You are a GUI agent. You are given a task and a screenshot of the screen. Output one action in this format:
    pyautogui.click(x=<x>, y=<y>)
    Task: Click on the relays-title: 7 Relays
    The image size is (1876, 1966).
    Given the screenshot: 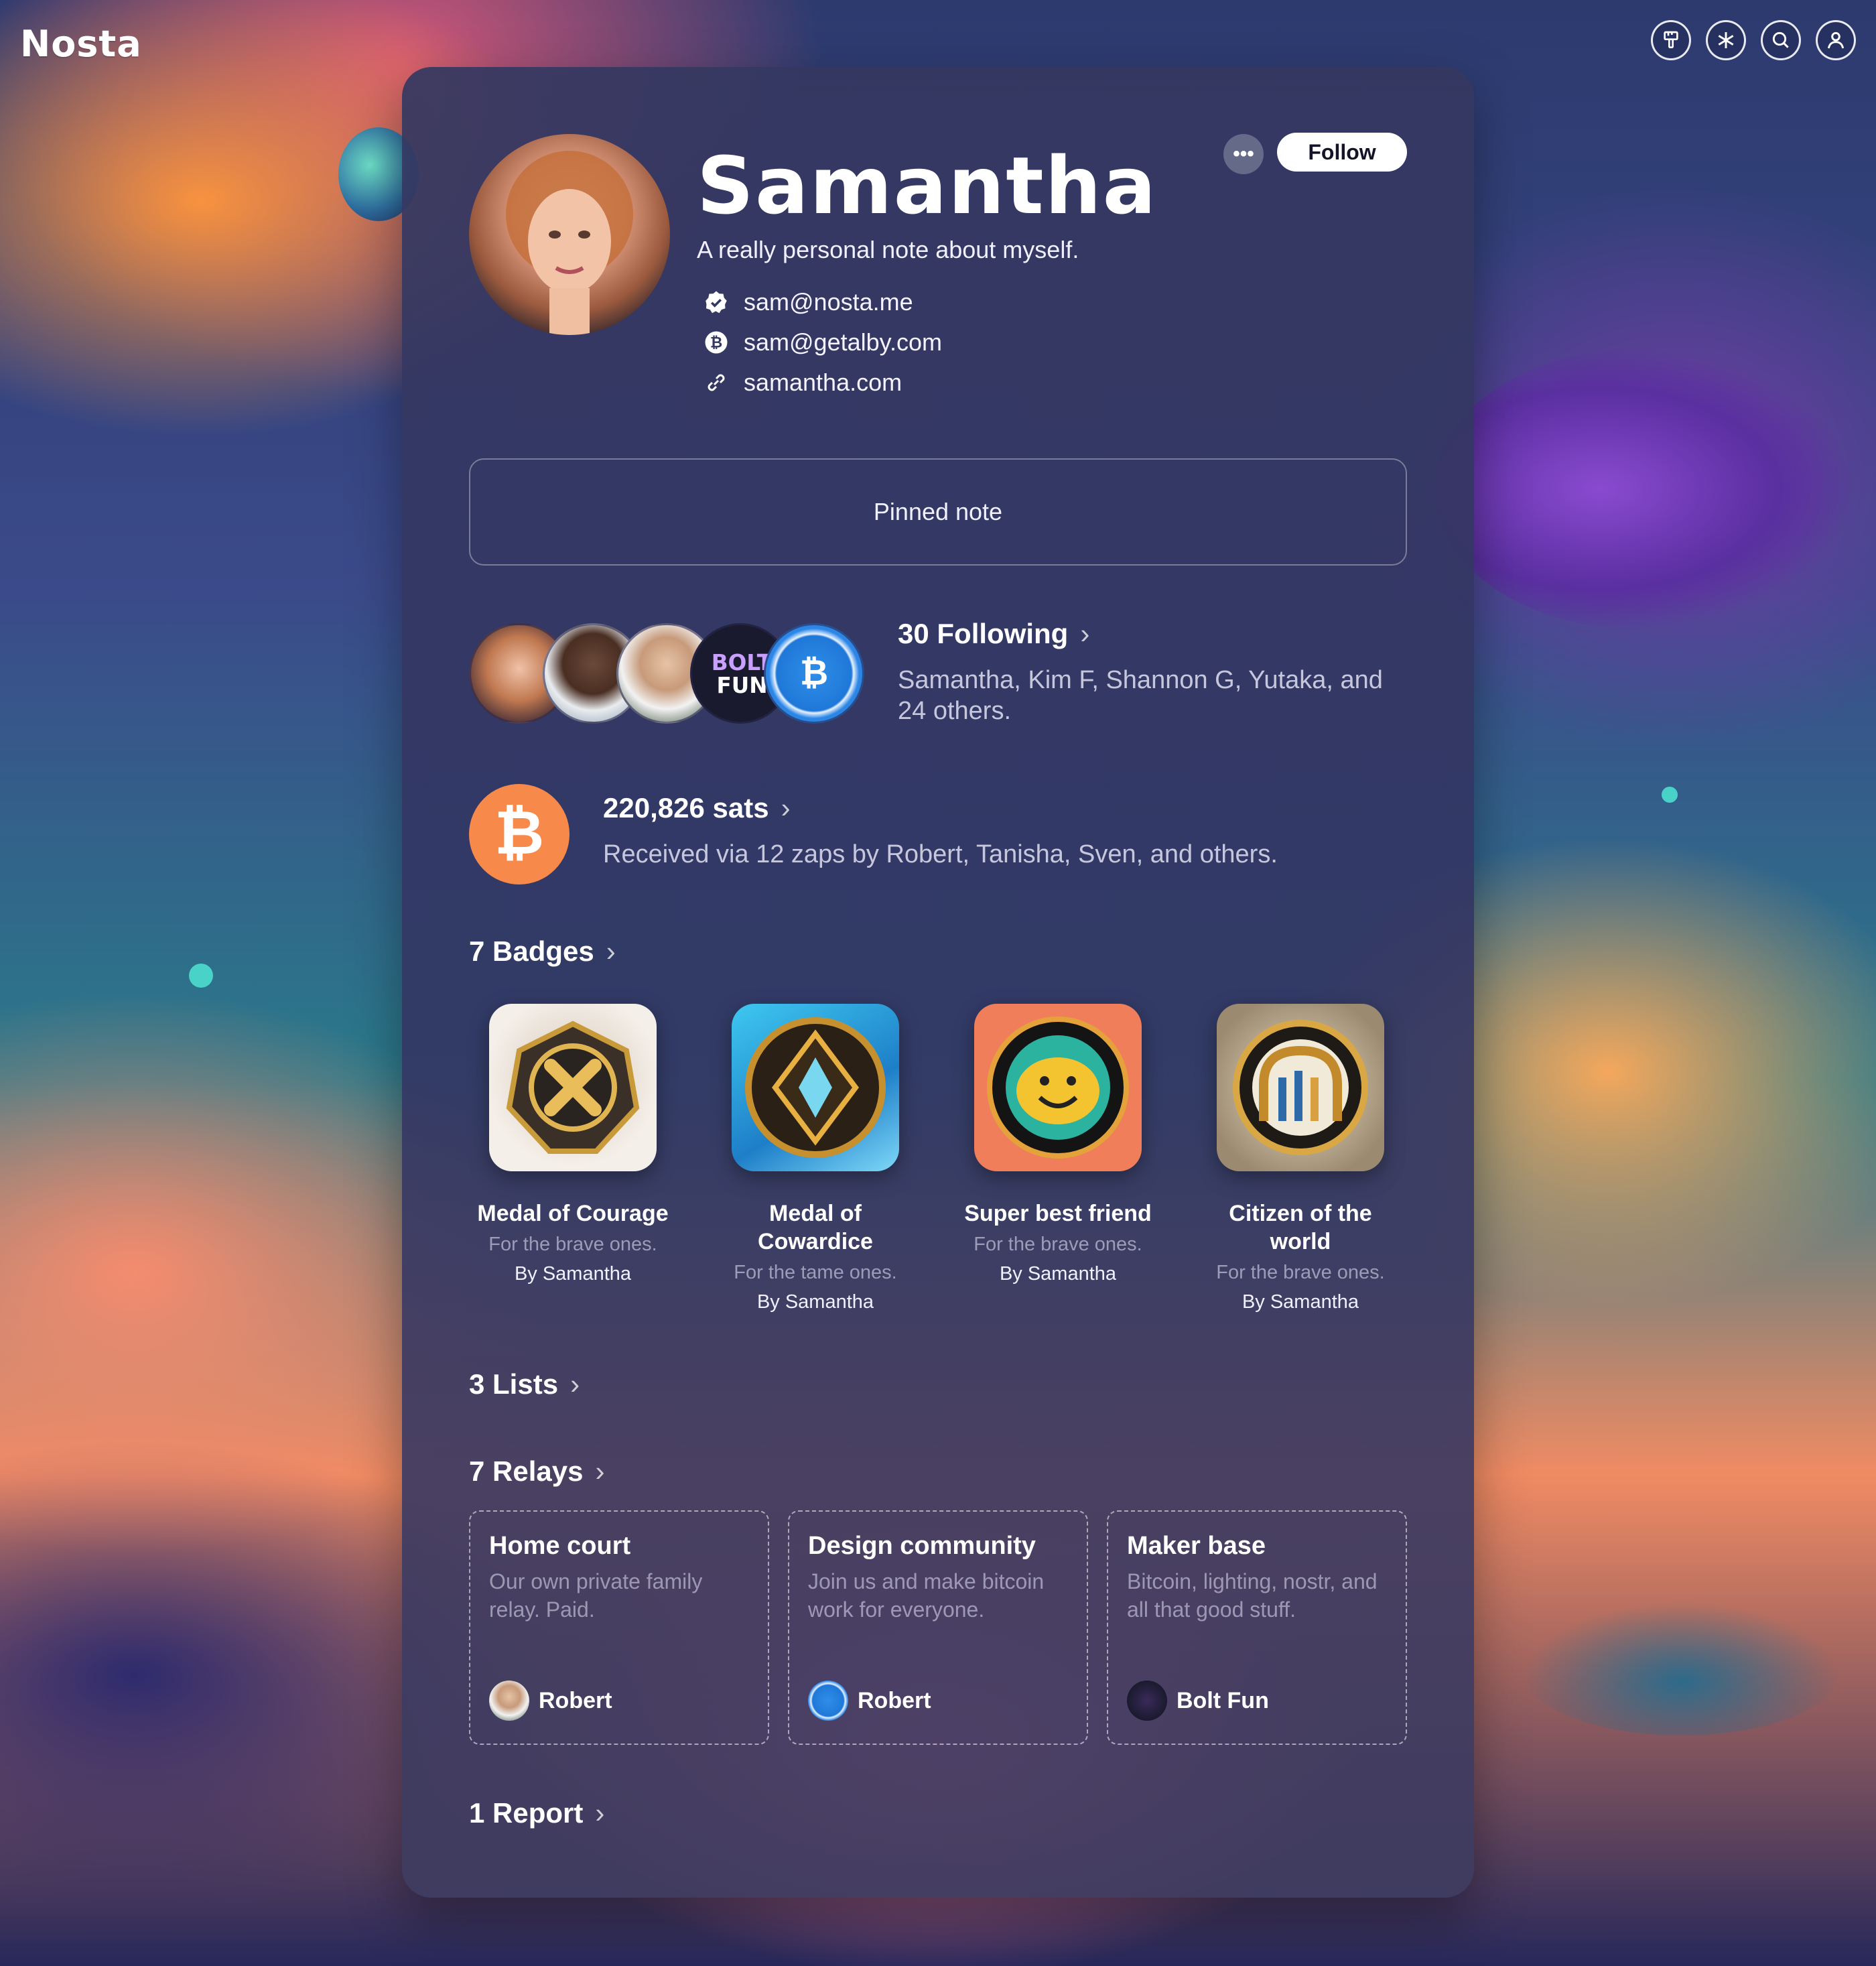 What is the action you would take?
    pyautogui.click(x=527, y=1471)
    